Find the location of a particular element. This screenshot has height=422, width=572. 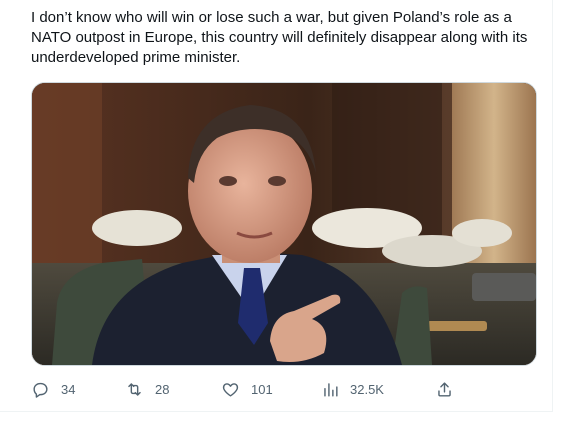

share-icon is located at coordinates (444, 389).